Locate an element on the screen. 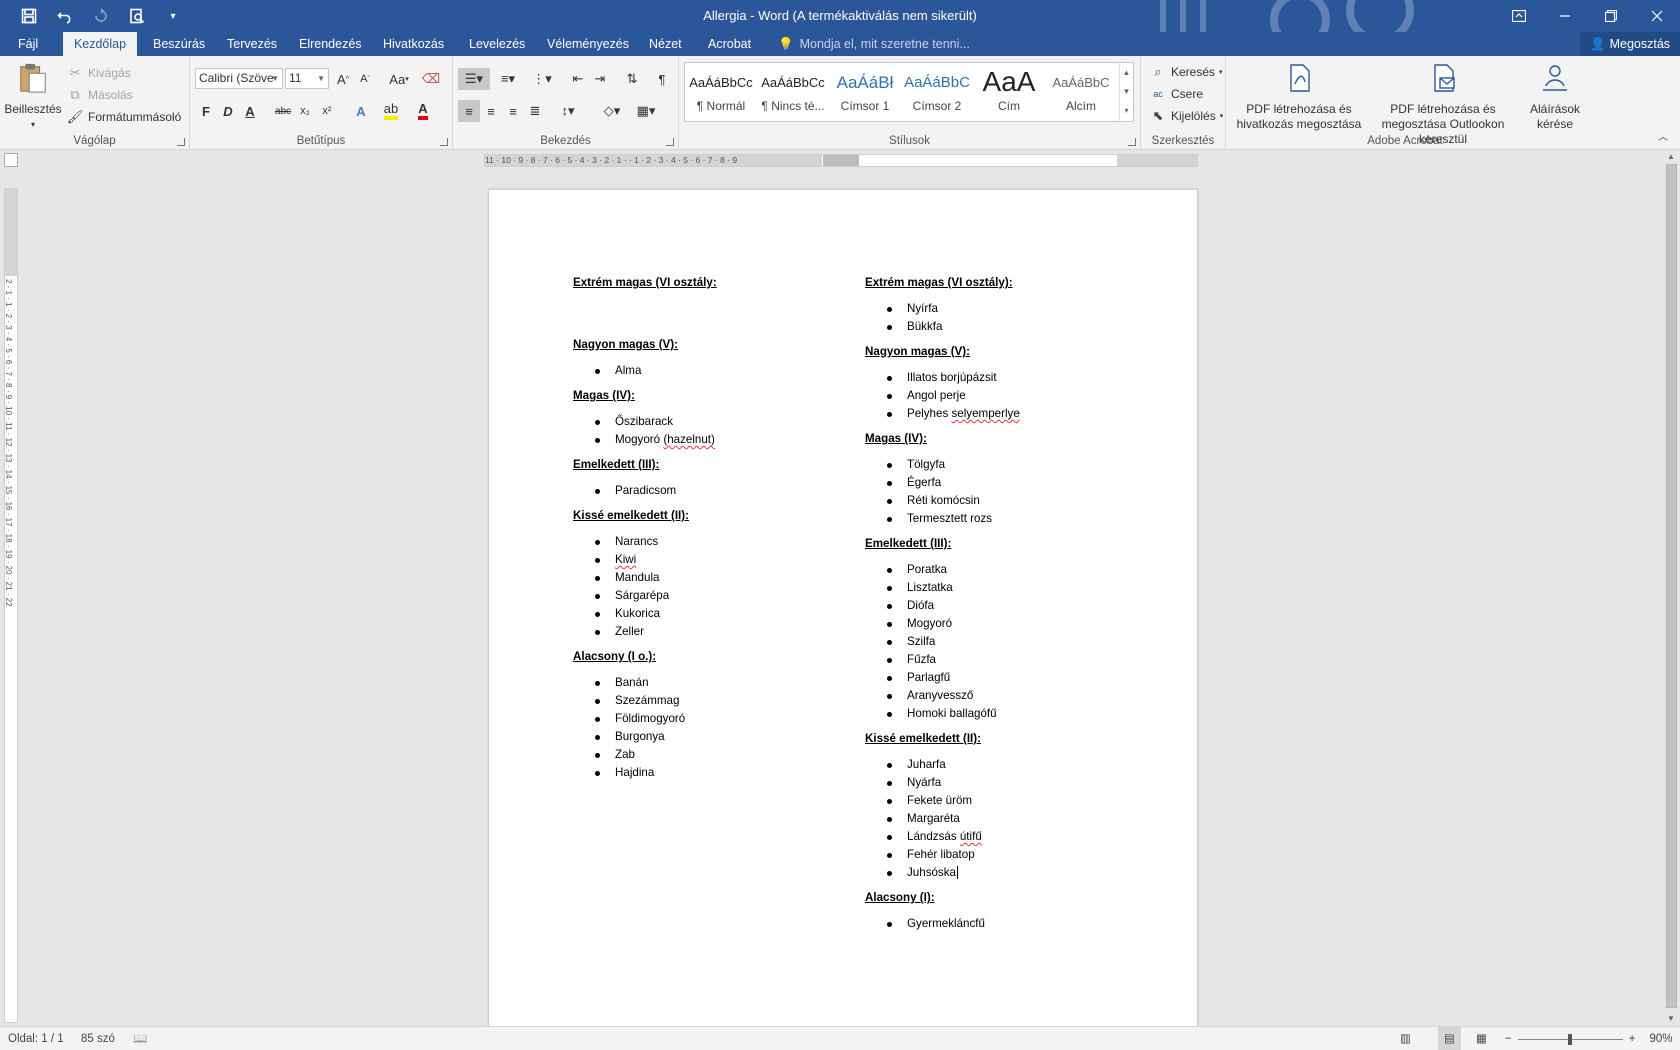 Image resolution: width=1680 pixels, height=1050 pixels. zoom-slider is located at coordinates (1570, 1039).